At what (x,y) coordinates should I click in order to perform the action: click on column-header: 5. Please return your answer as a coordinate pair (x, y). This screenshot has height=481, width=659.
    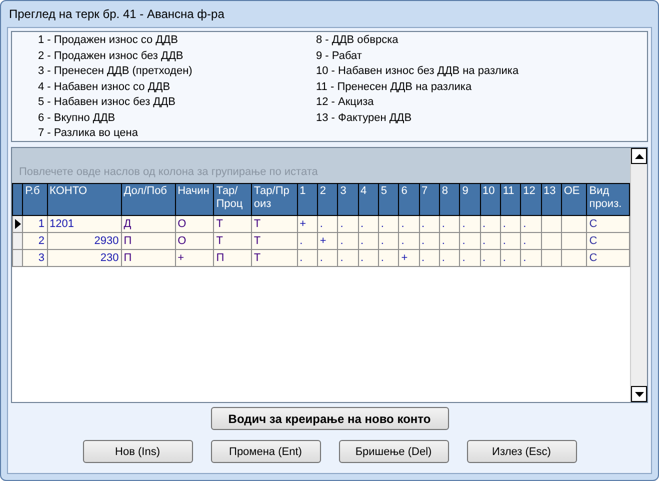
    Looking at the image, I should click on (388, 200).